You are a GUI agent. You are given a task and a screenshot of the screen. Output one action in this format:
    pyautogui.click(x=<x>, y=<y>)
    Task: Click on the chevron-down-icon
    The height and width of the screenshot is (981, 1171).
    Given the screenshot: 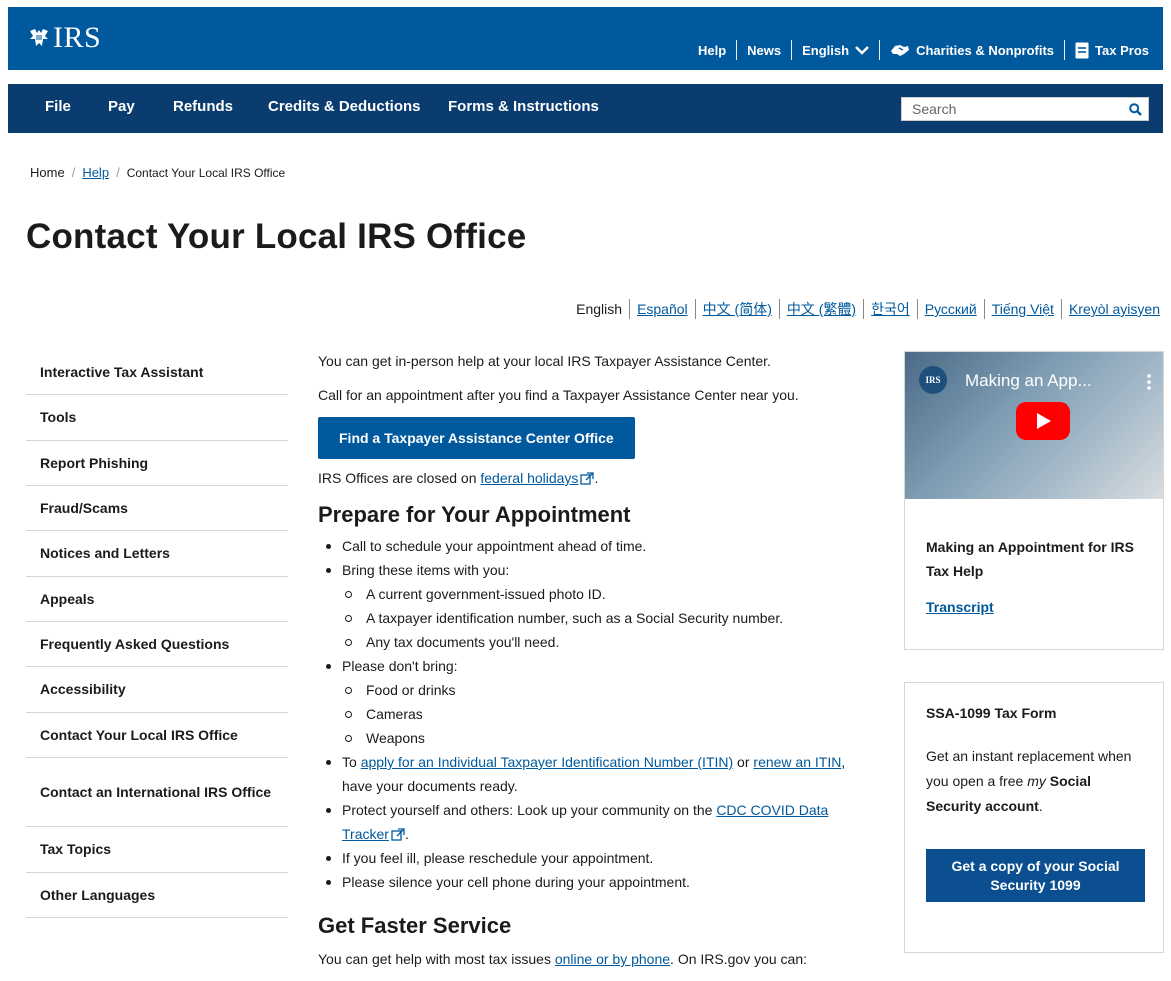 What is the action you would take?
    pyautogui.click(x=862, y=50)
    